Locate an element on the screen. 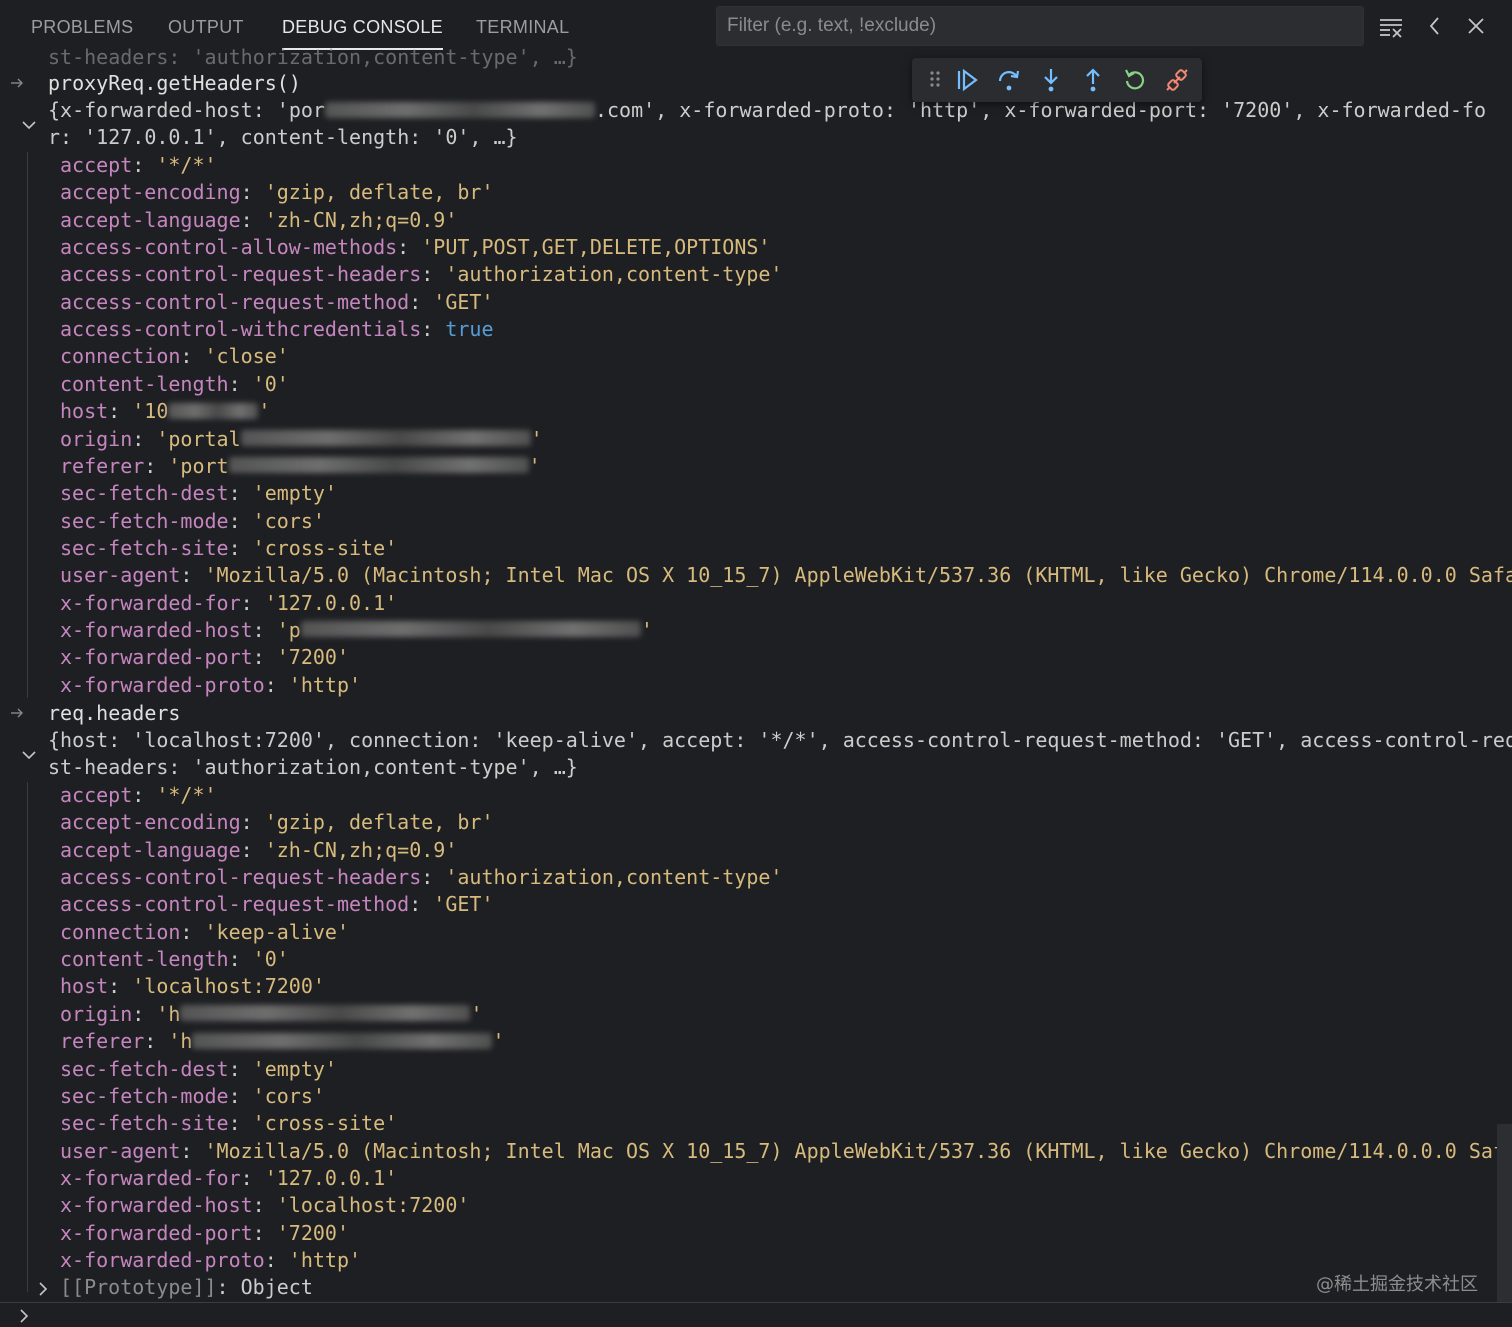 The height and width of the screenshot is (1327, 1512). header-row: access-control-withcredentials: true is located at coordinates (277, 329).